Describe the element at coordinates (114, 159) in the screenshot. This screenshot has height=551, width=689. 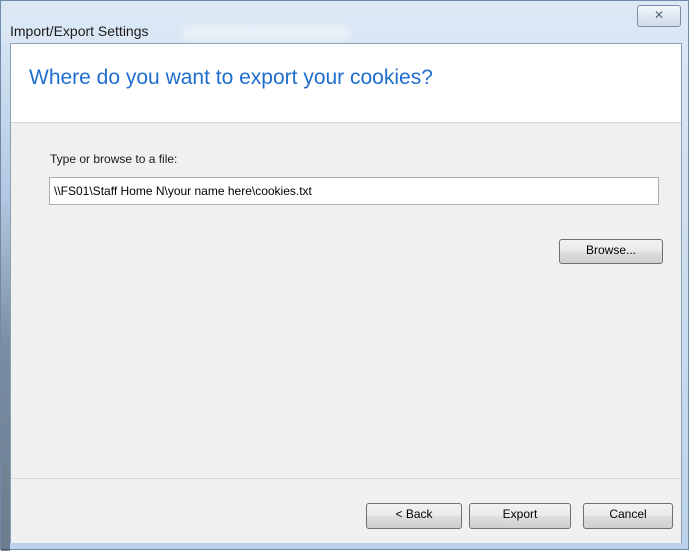
I see `file-path-label: Type or browse to a file:` at that location.